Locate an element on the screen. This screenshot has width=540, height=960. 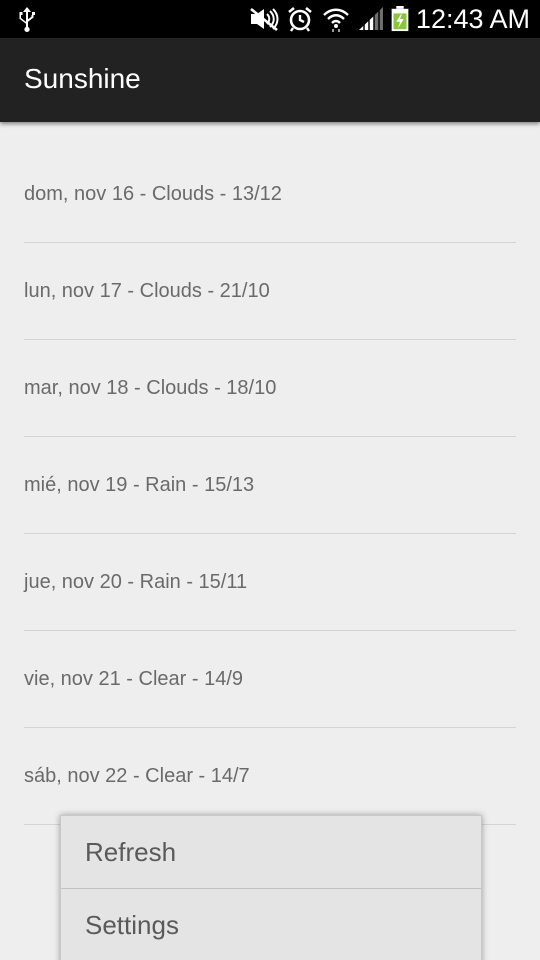
wifi-icon is located at coordinates (336, 20).